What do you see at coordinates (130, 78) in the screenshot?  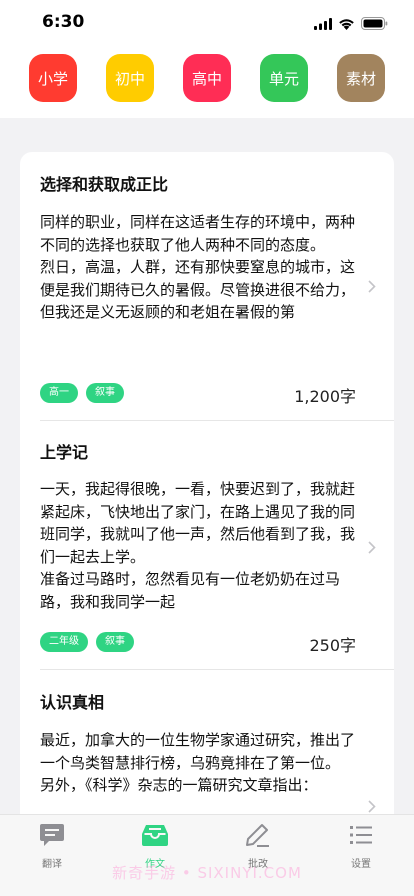 I see `category-middle-school-button: 初中` at bounding box center [130, 78].